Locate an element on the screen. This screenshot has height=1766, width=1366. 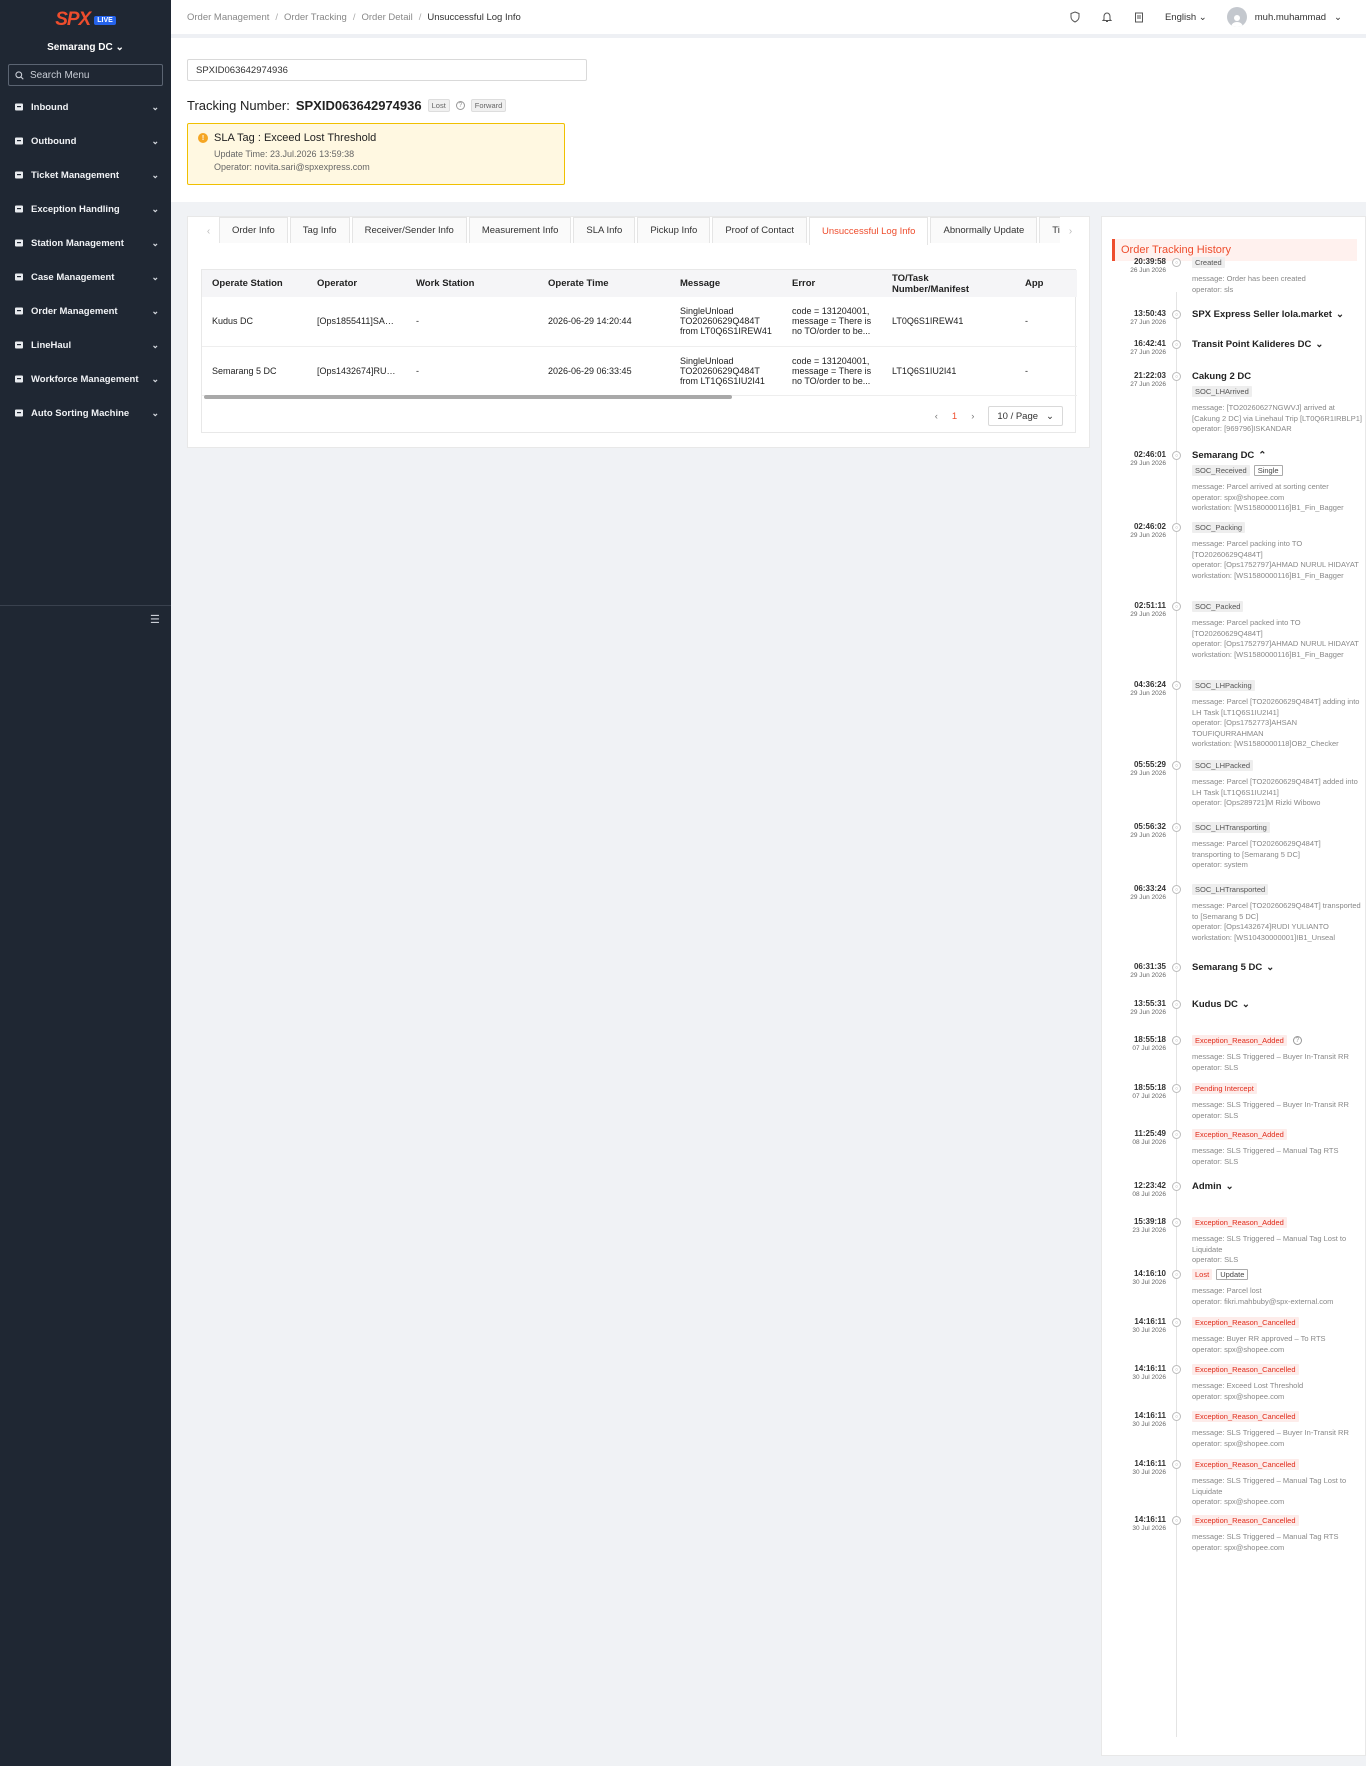
sidebar-item-label: Order Management is located at coordinates (74, 311).